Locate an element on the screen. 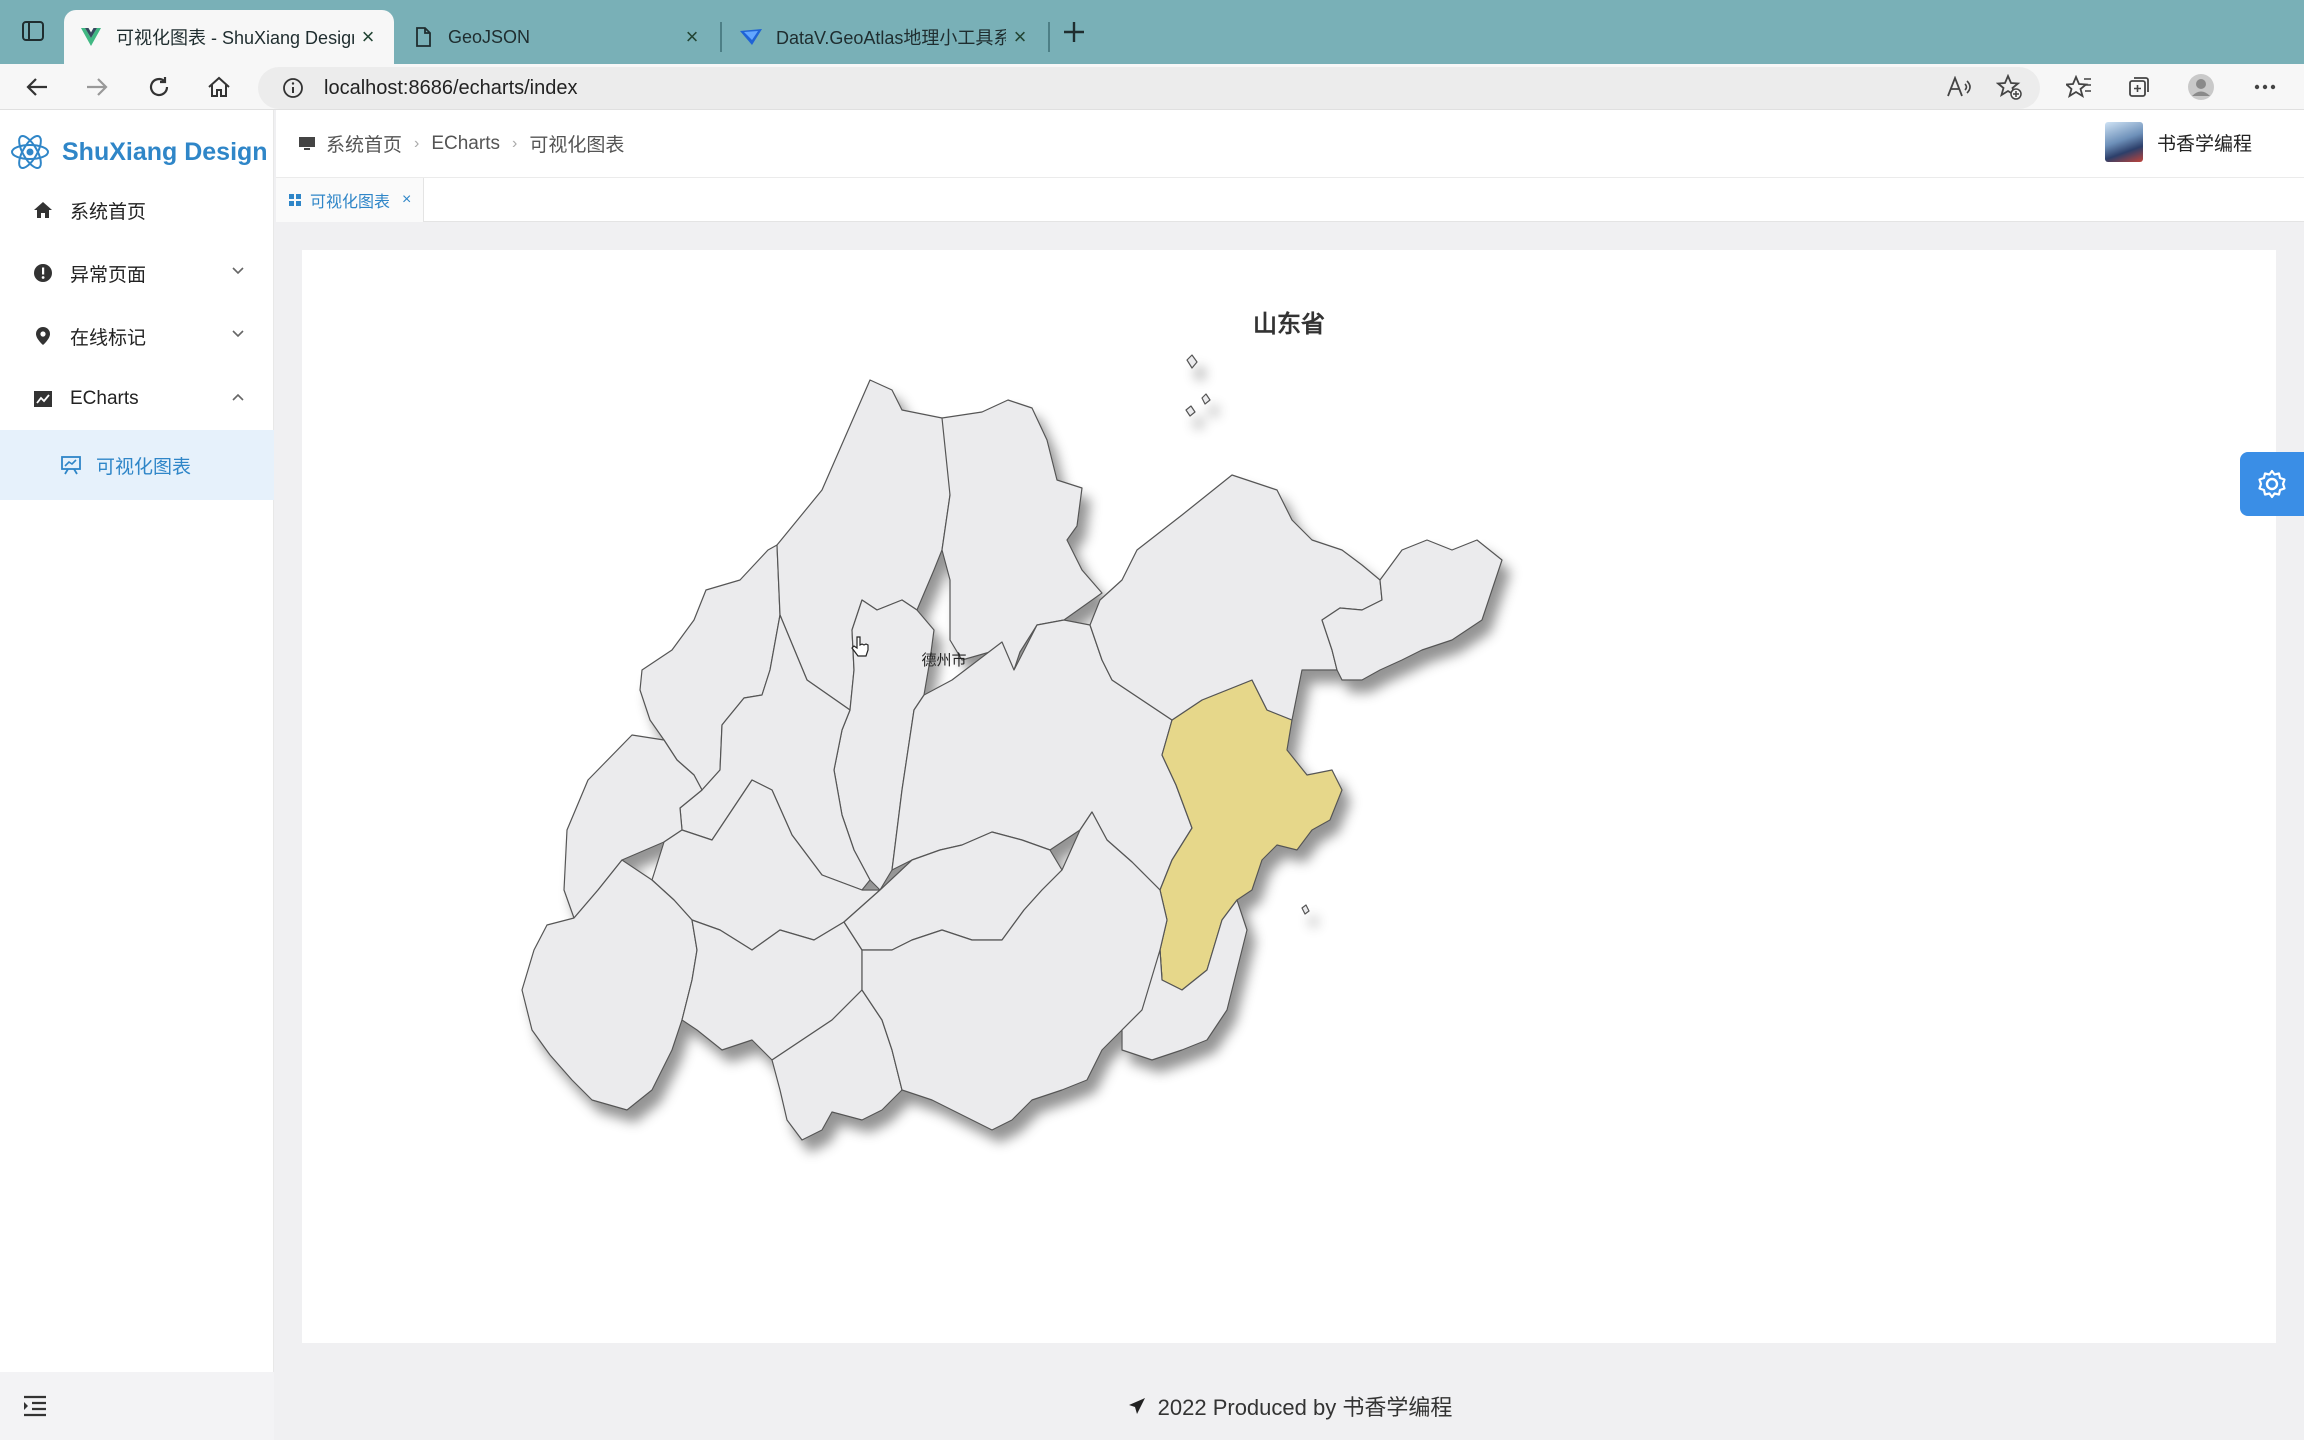 This screenshot has width=2304, height=1440. map-region-highlight is located at coordinates (1251, 835).